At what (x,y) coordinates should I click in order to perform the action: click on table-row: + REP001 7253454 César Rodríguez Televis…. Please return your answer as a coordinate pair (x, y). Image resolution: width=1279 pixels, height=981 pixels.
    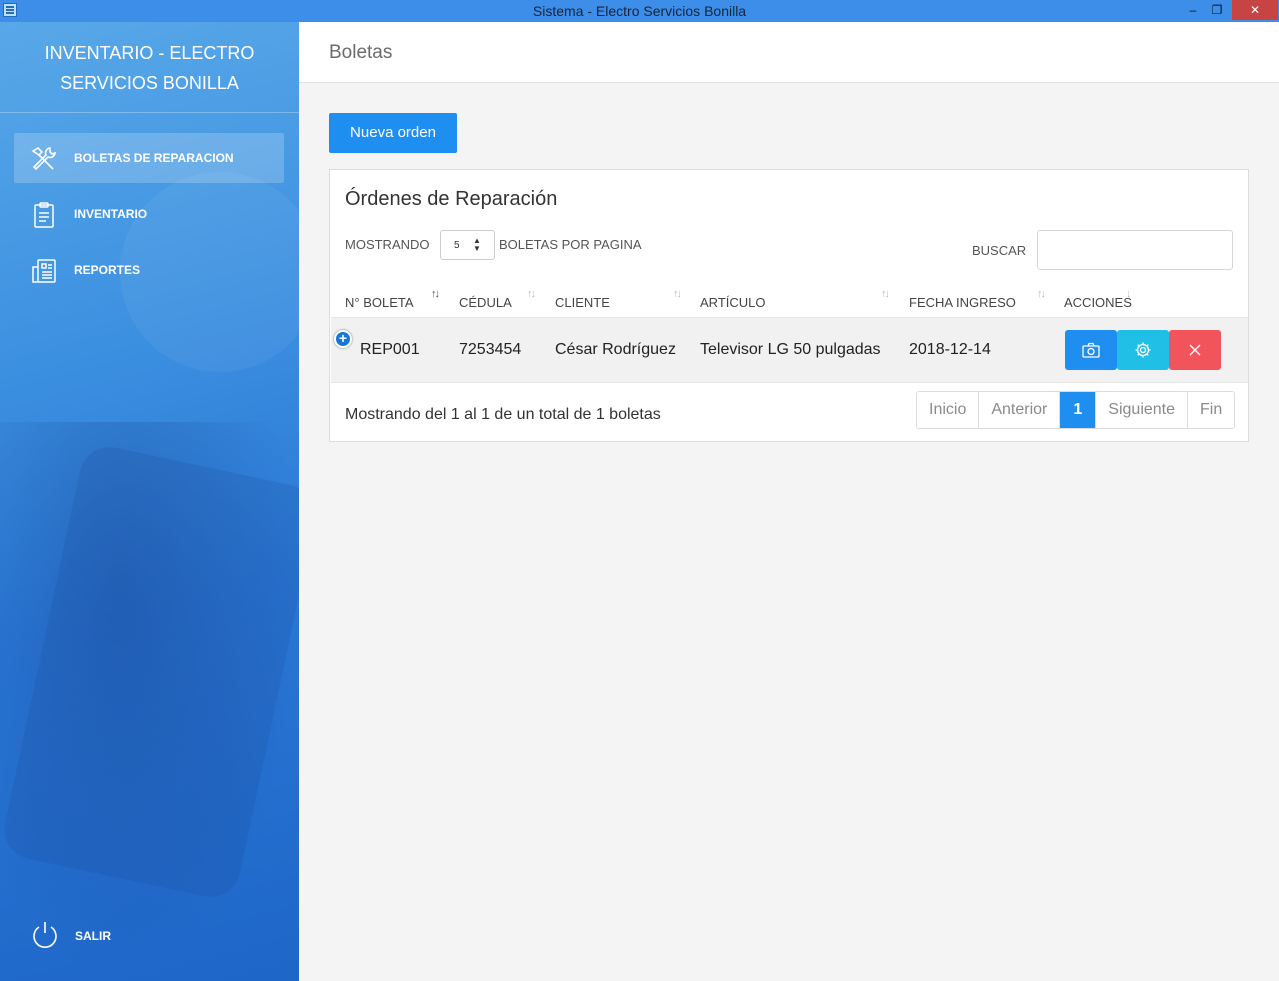
    Looking at the image, I should click on (789, 350).